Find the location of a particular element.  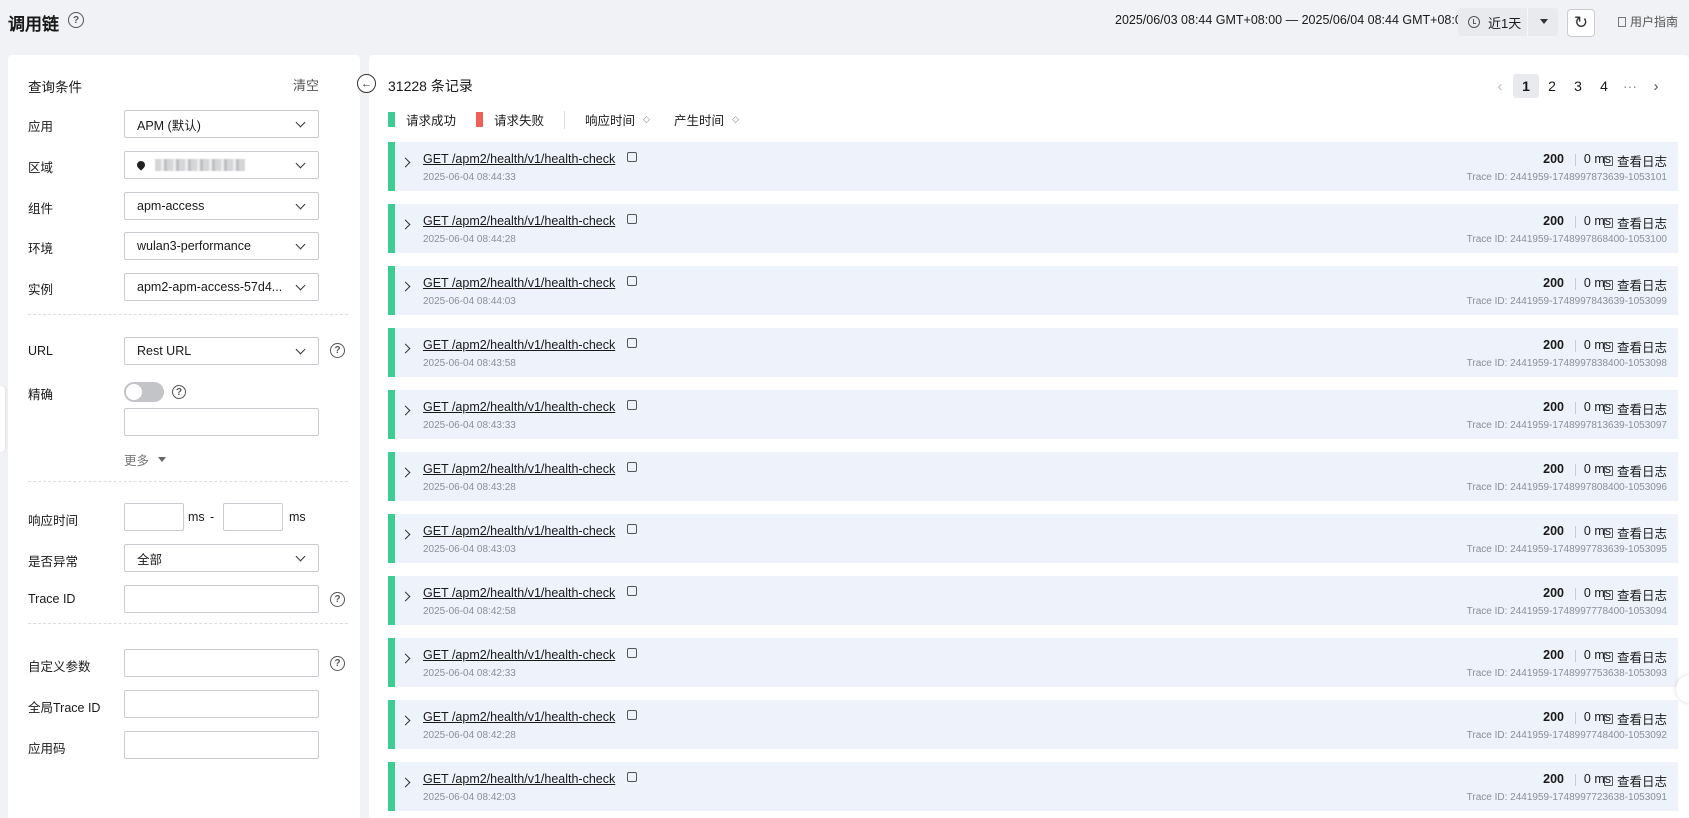

caret-down-icon is located at coordinates (1544, 21).